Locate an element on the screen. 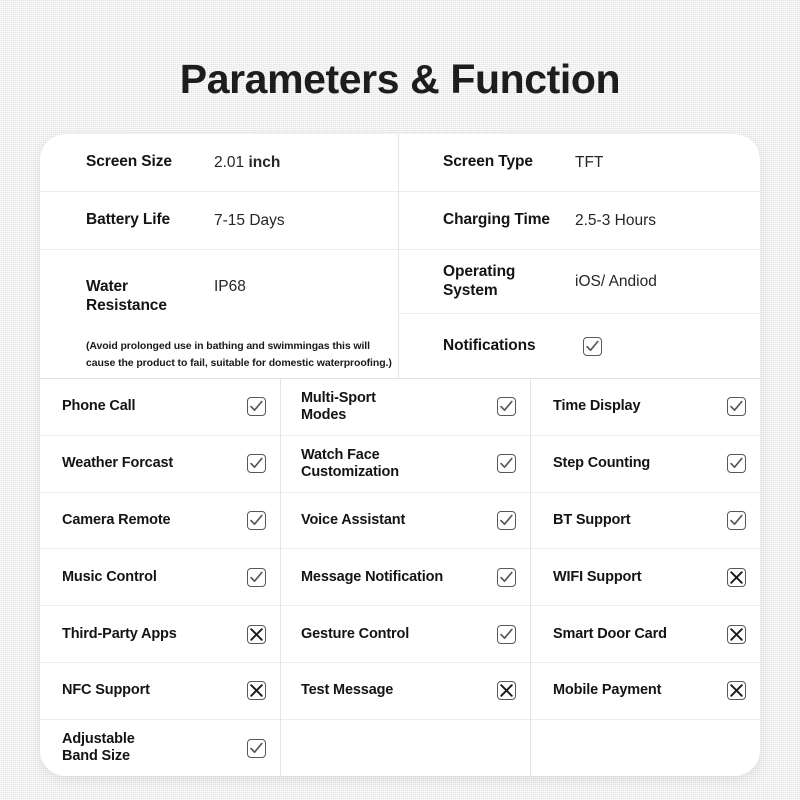 The height and width of the screenshot is (800, 800). screen-size-unit: inch is located at coordinates (264, 162).